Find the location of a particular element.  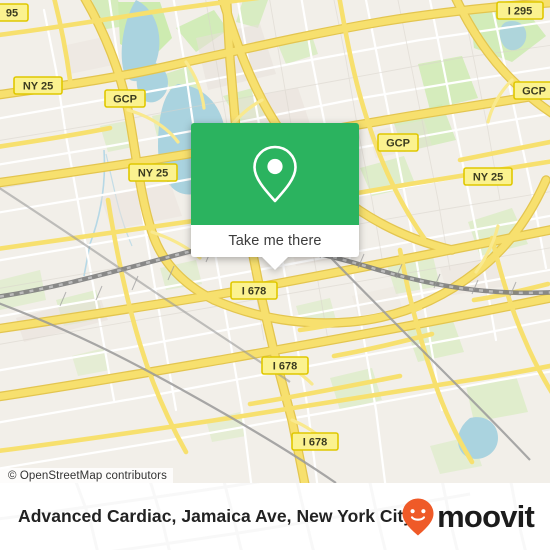

shield-i678-top: I 678 is located at coordinates (254, 290).